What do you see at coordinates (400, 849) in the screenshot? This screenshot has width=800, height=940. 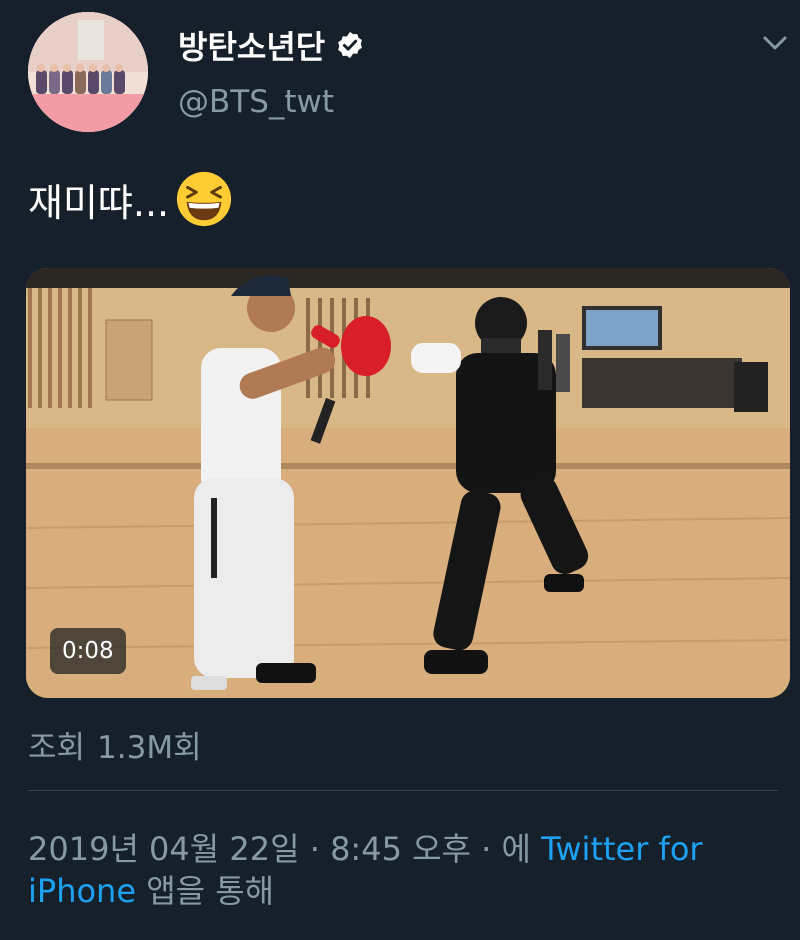 I see `tweet-time: 8:45 오후` at bounding box center [400, 849].